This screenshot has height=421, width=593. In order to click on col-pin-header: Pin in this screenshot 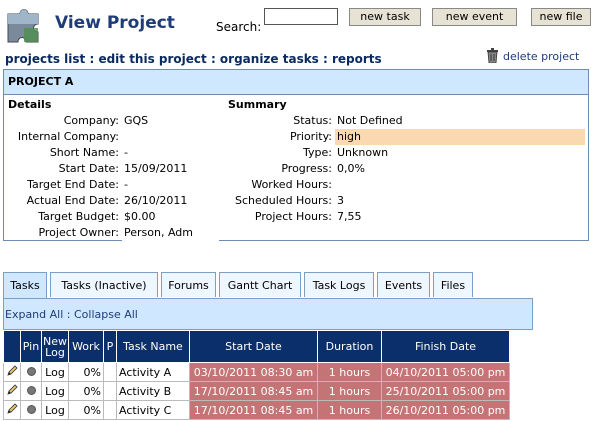, I will do `click(31, 346)`.